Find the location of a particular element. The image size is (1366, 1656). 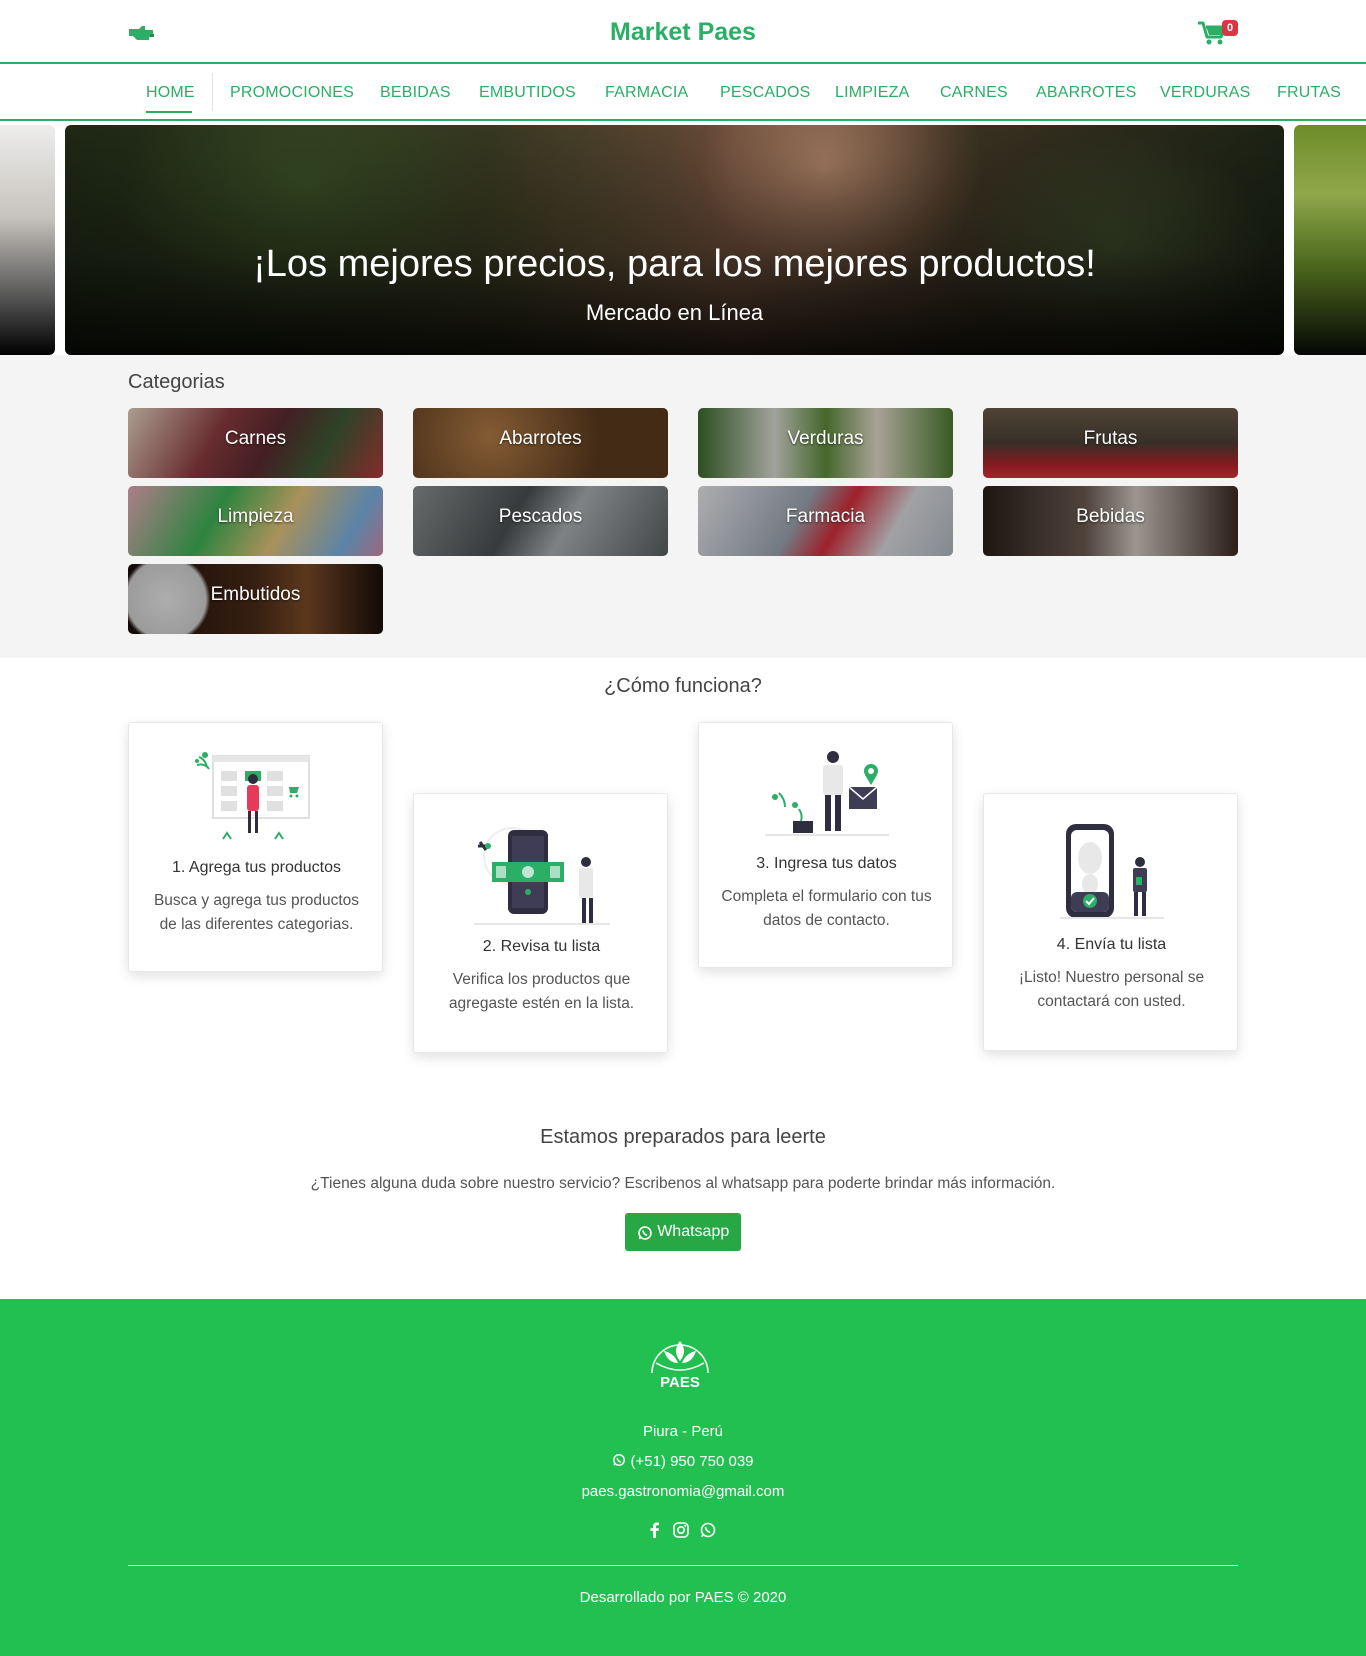

nav-limpieza: LIMPIEZA is located at coordinates (872, 93).